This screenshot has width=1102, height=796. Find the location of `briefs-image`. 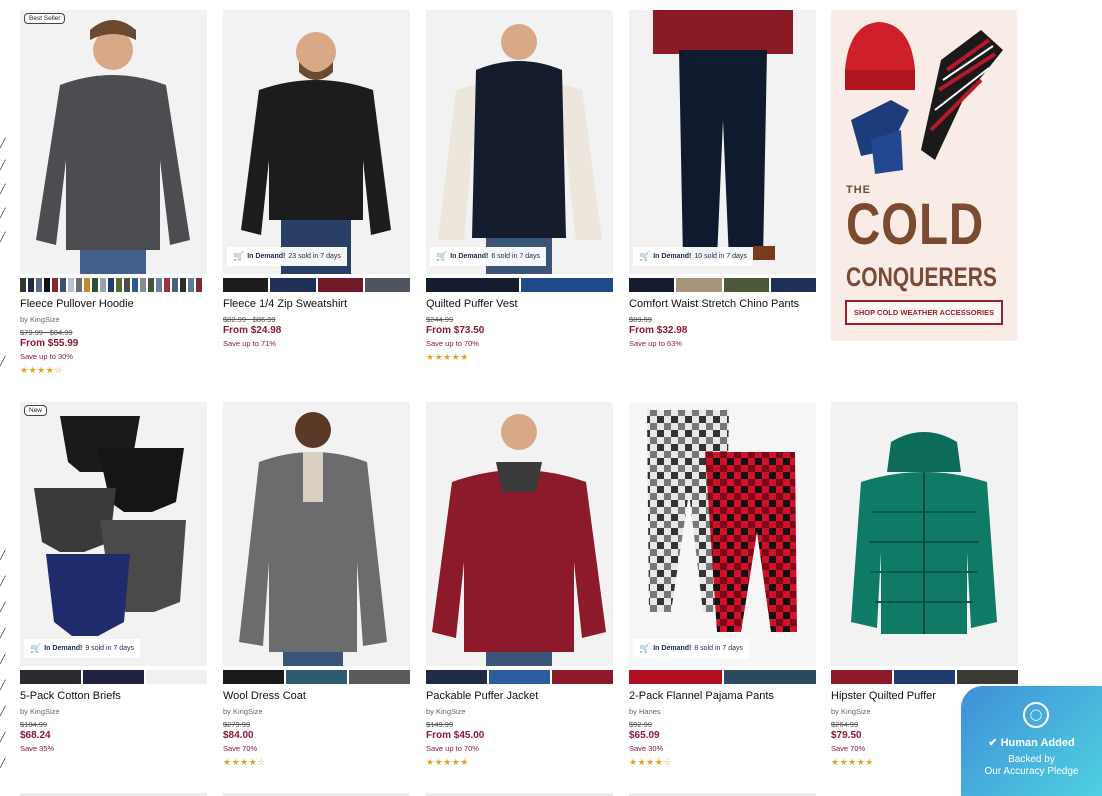

briefs-image is located at coordinates (113, 534).